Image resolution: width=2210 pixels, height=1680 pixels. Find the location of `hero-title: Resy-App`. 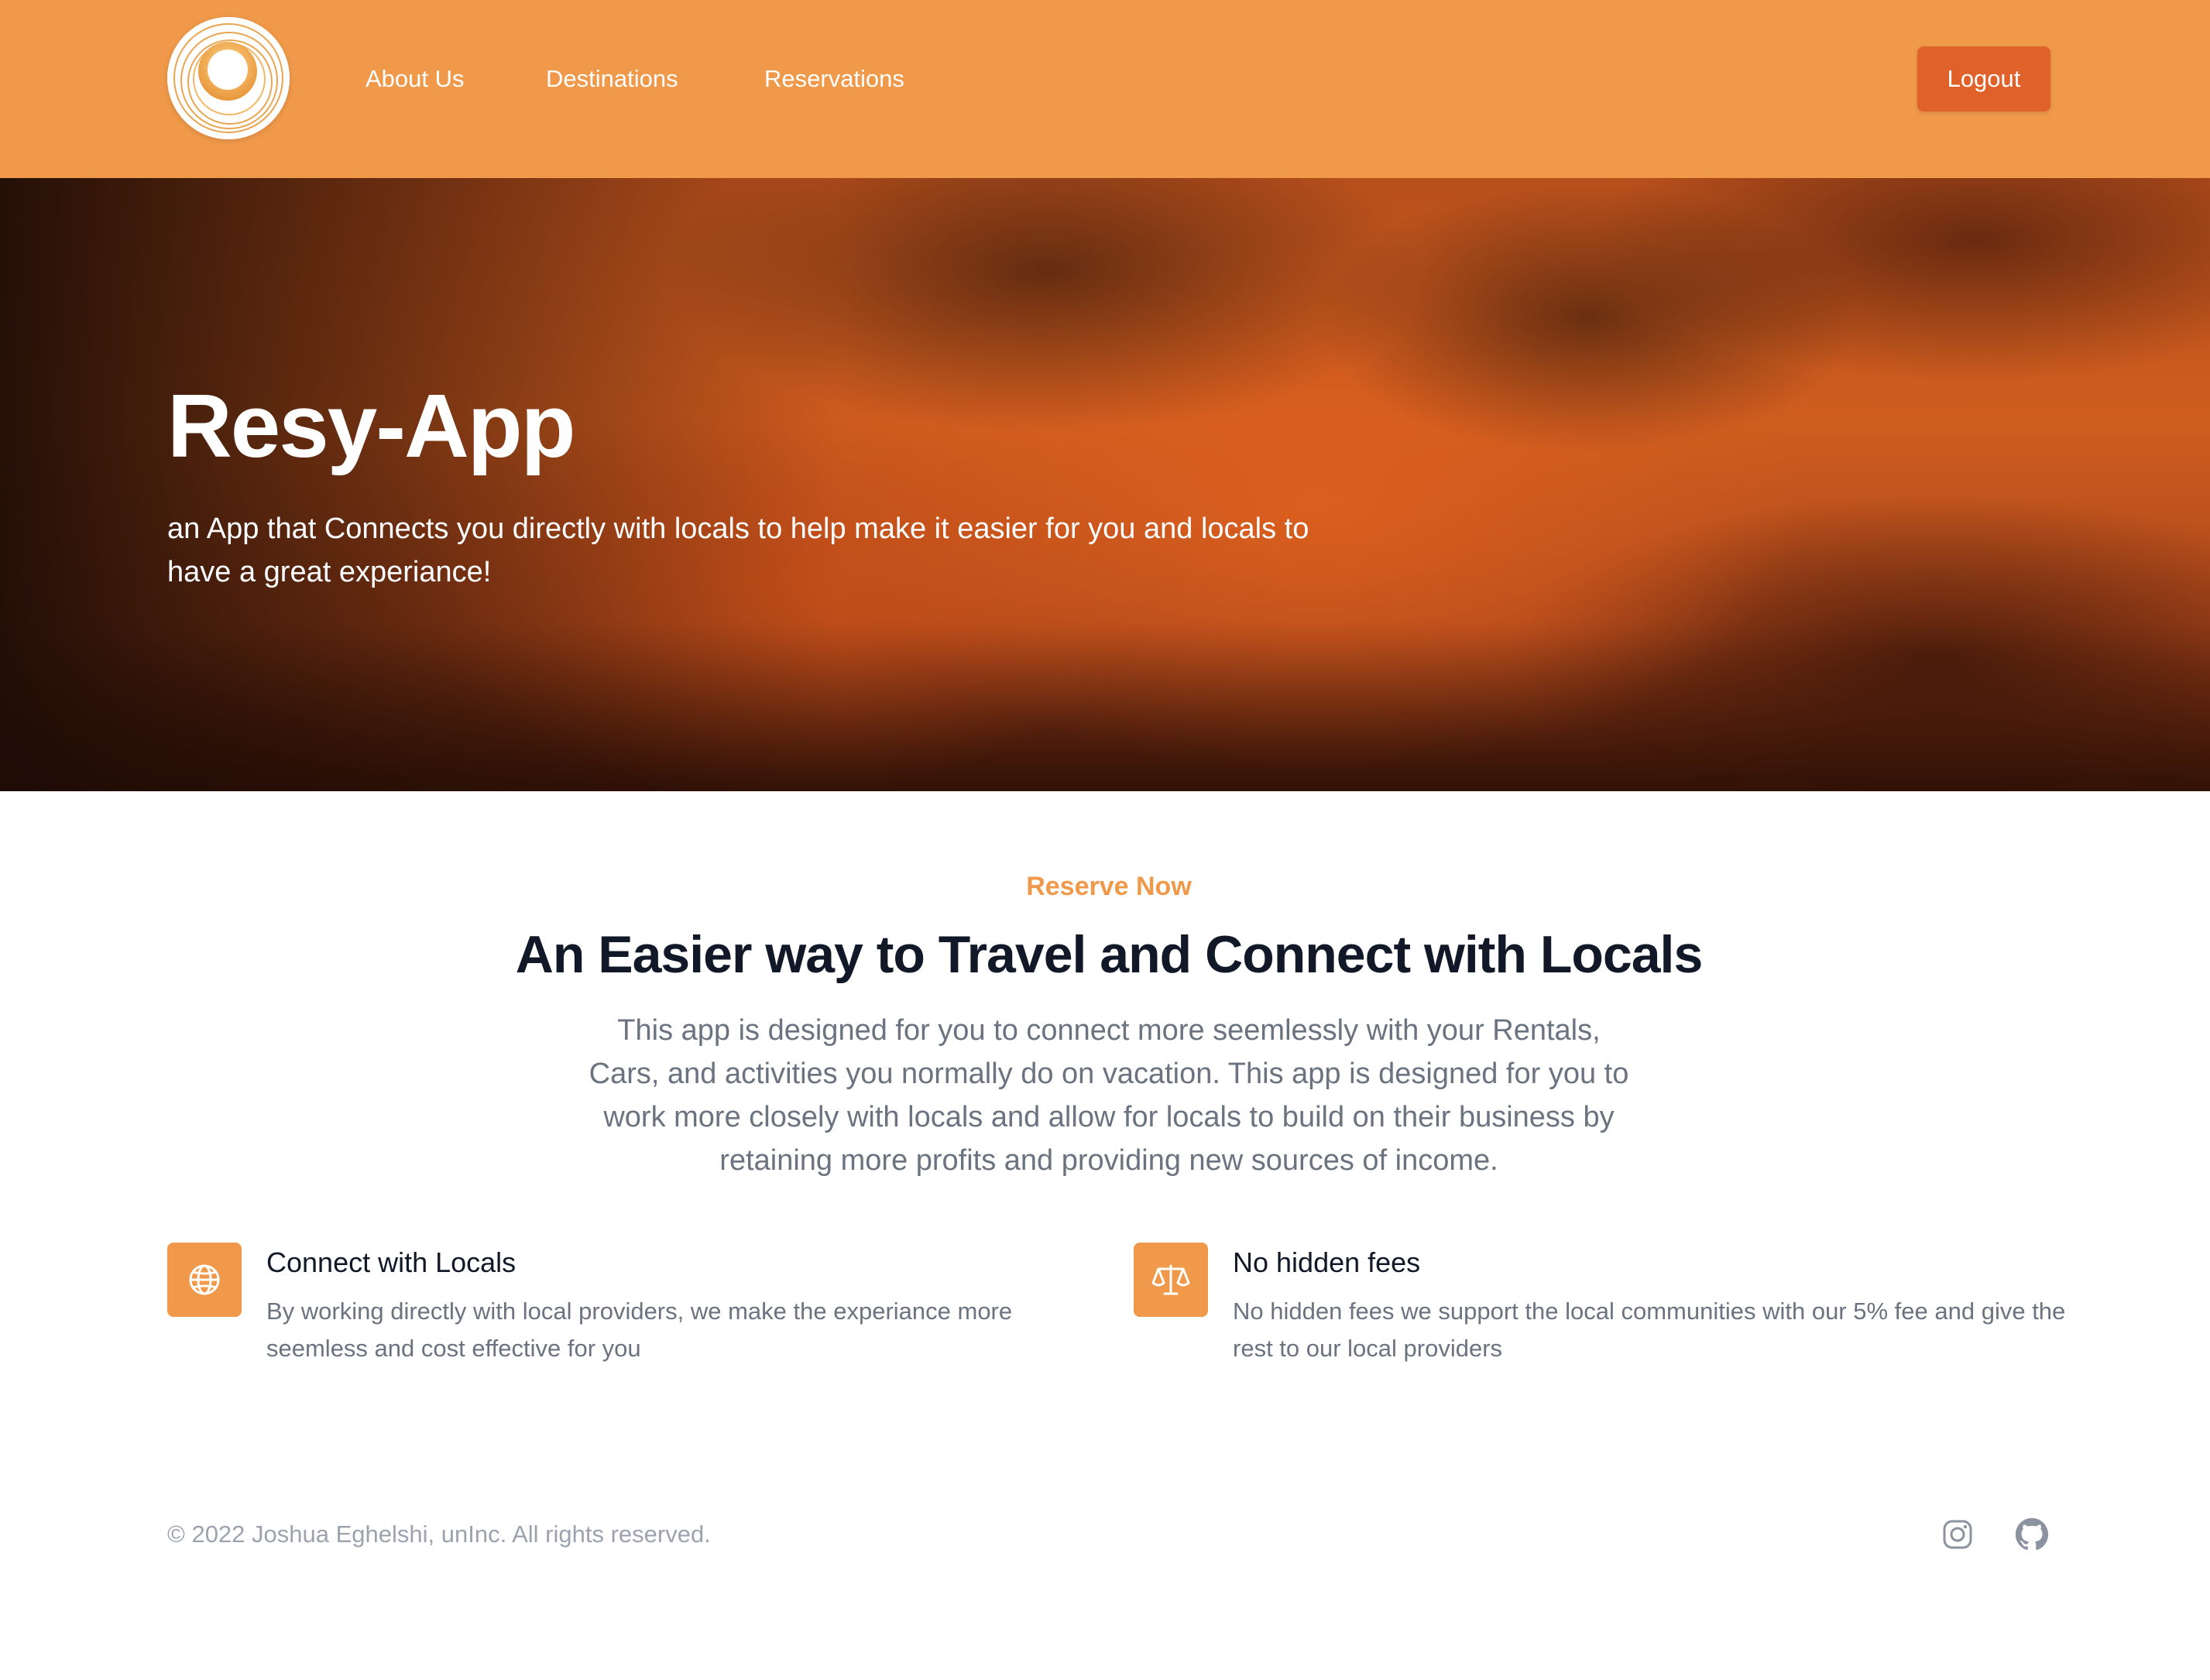

hero-title: Resy-App is located at coordinates (371, 426).